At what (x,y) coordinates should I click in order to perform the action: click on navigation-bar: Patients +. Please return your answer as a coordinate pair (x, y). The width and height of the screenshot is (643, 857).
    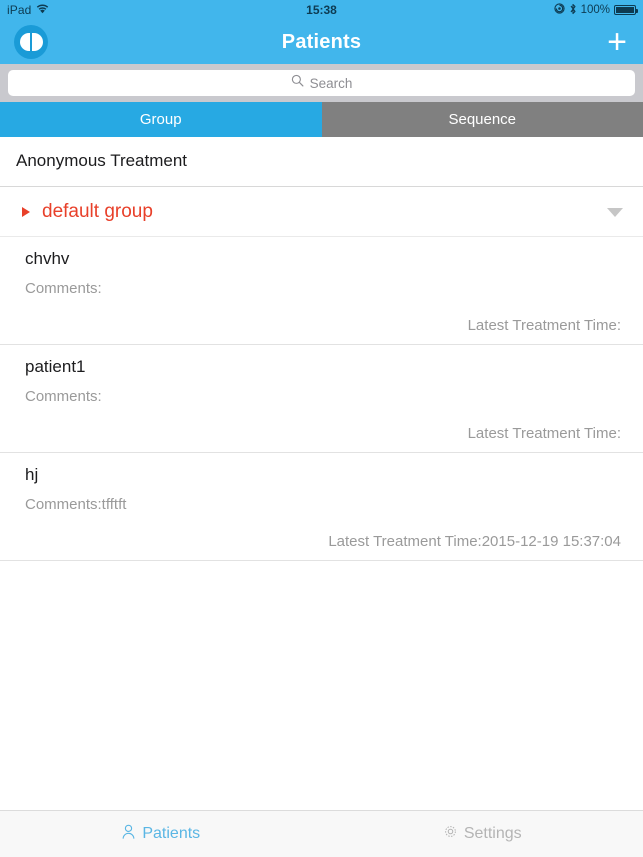
    Looking at the image, I should click on (321, 42).